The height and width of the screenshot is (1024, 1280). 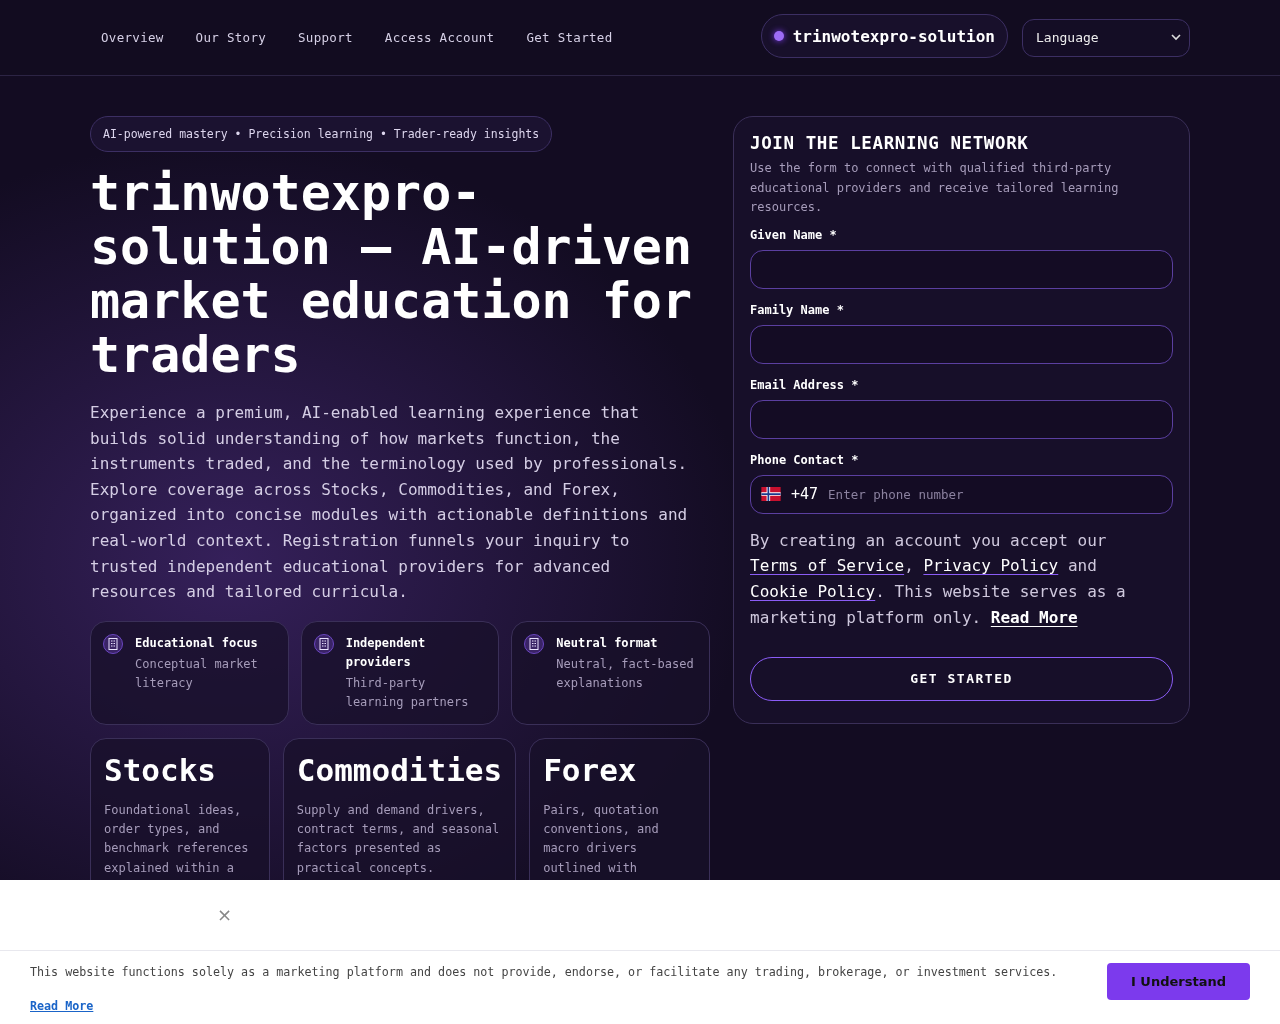 I want to click on dial-code: +47, so click(x=805, y=494).